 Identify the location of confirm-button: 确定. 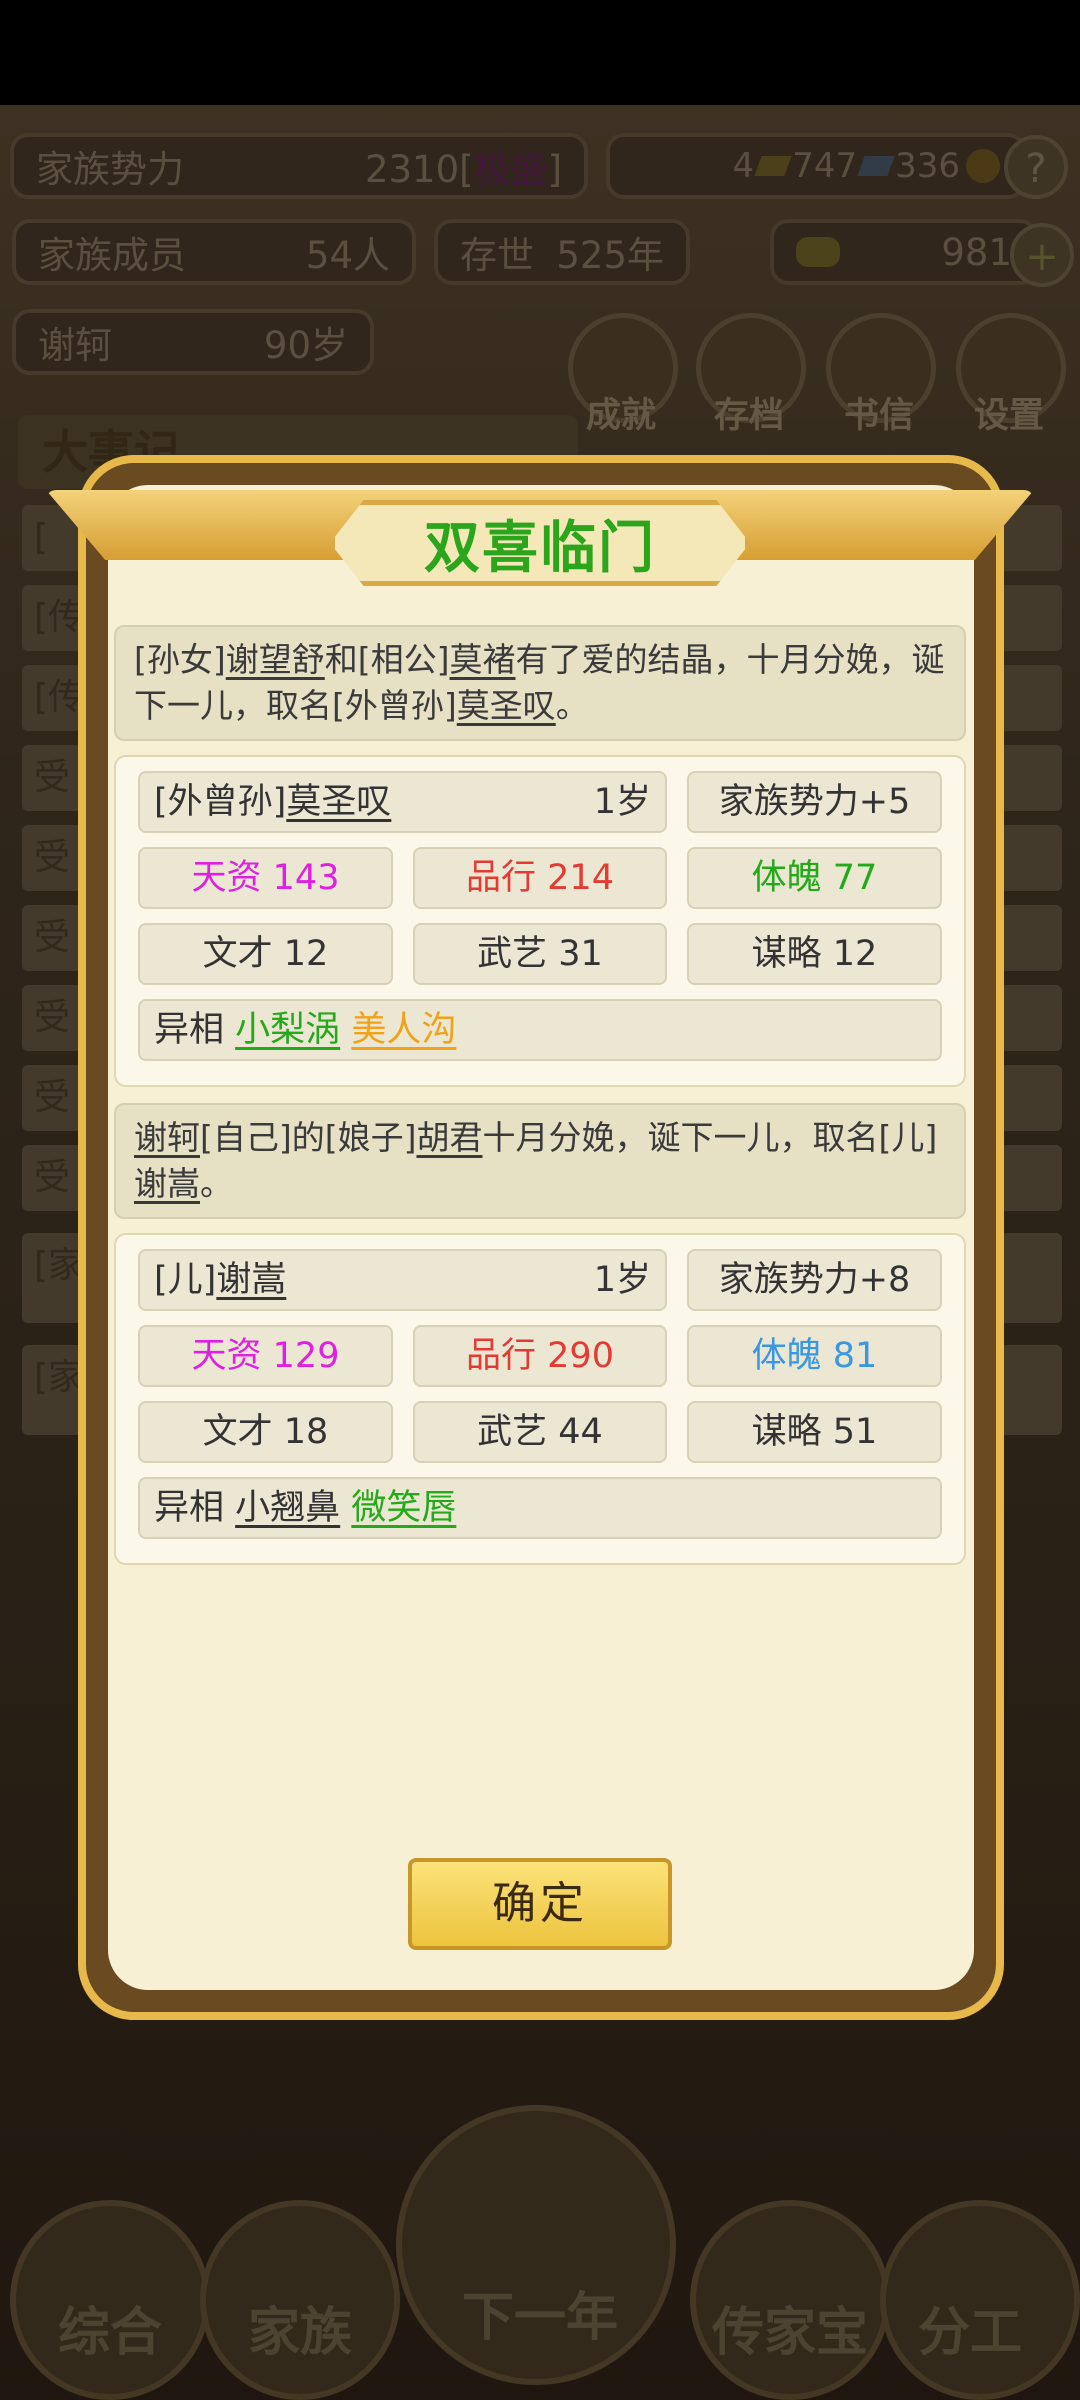
(540, 1904).